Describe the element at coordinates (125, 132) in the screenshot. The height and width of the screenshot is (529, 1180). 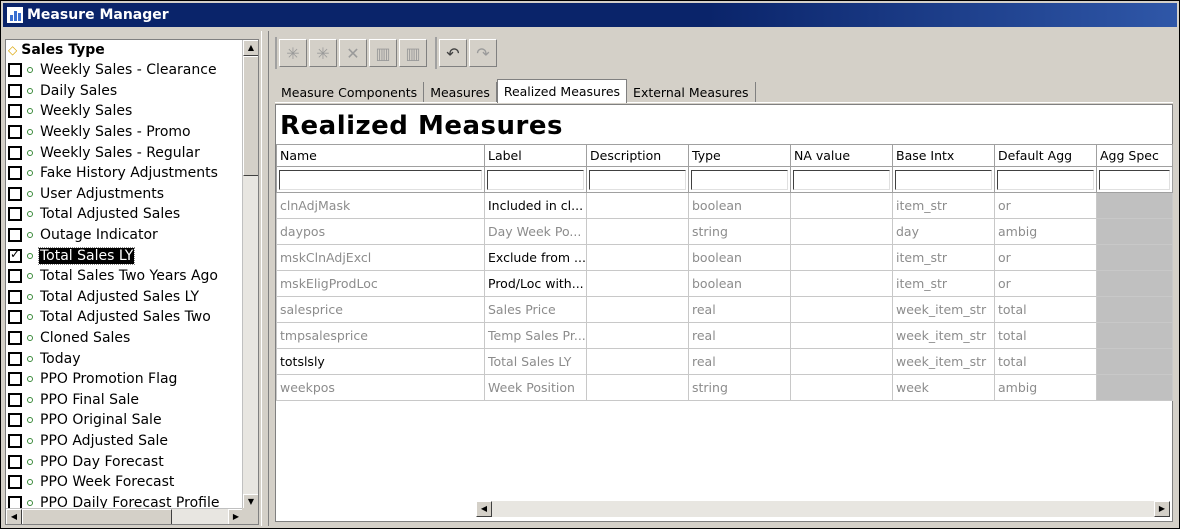
I see `tree-item: Weekly Sales - Promo` at that location.